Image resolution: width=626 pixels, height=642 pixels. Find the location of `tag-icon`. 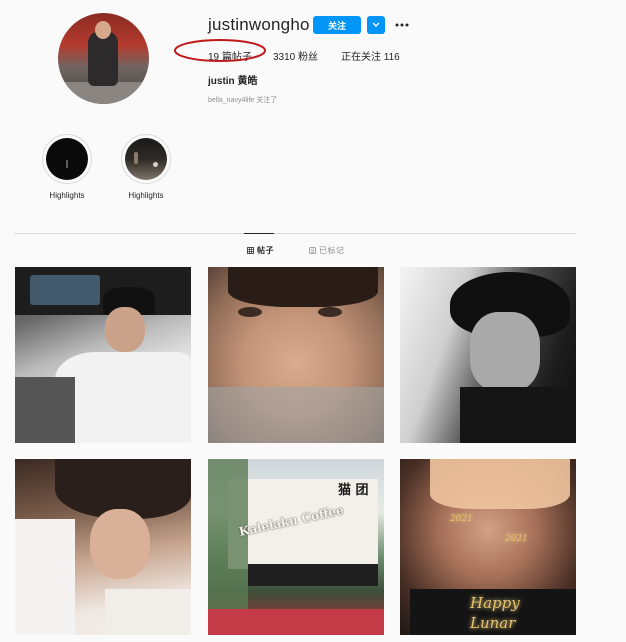

tag-icon is located at coordinates (312, 250).